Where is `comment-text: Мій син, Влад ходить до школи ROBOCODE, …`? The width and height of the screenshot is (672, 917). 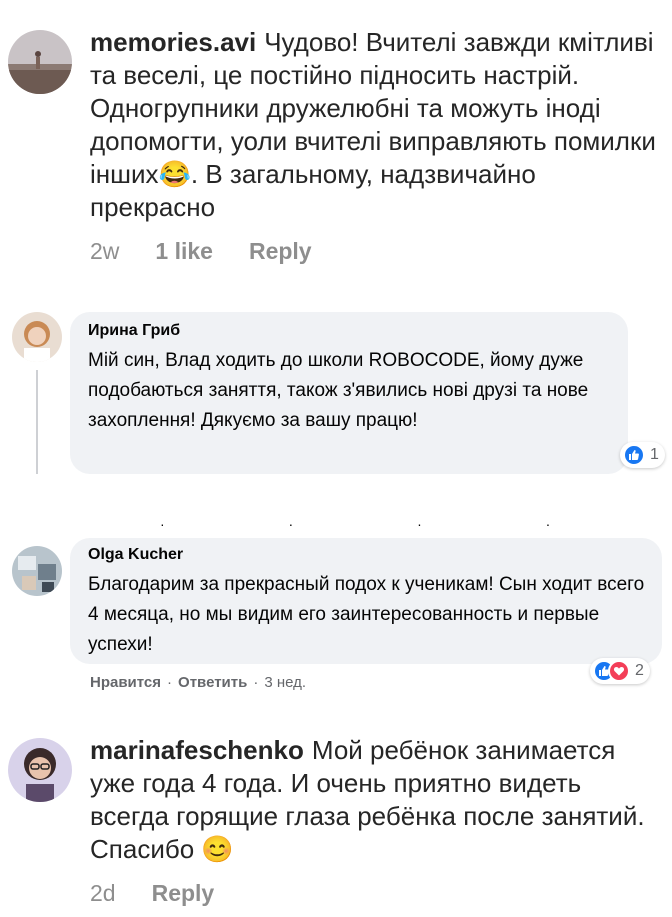 comment-text: Мій син, Влад ходить до школи ROBOCODE, … is located at coordinates (338, 390).